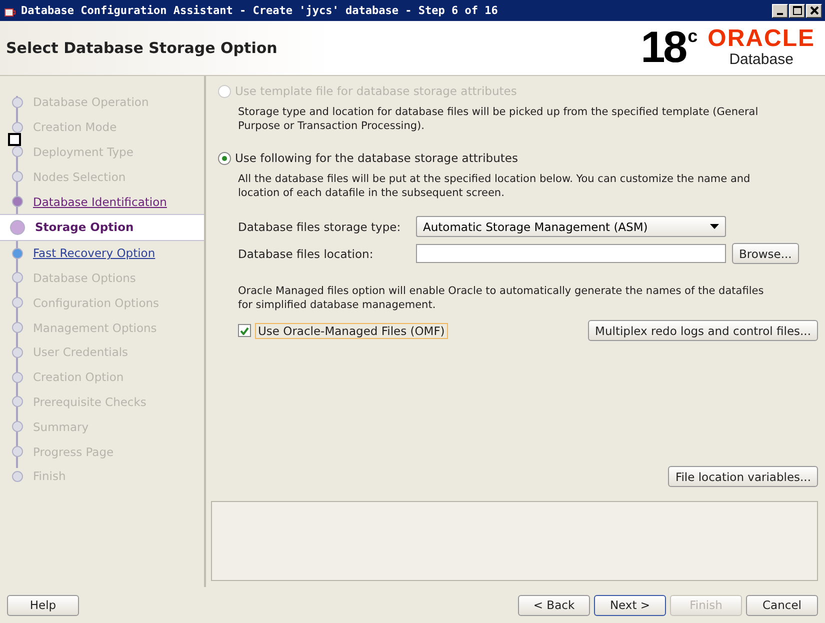 The width and height of the screenshot is (825, 623). I want to click on step-item: Fast Recovery Option, so click(102, 253).